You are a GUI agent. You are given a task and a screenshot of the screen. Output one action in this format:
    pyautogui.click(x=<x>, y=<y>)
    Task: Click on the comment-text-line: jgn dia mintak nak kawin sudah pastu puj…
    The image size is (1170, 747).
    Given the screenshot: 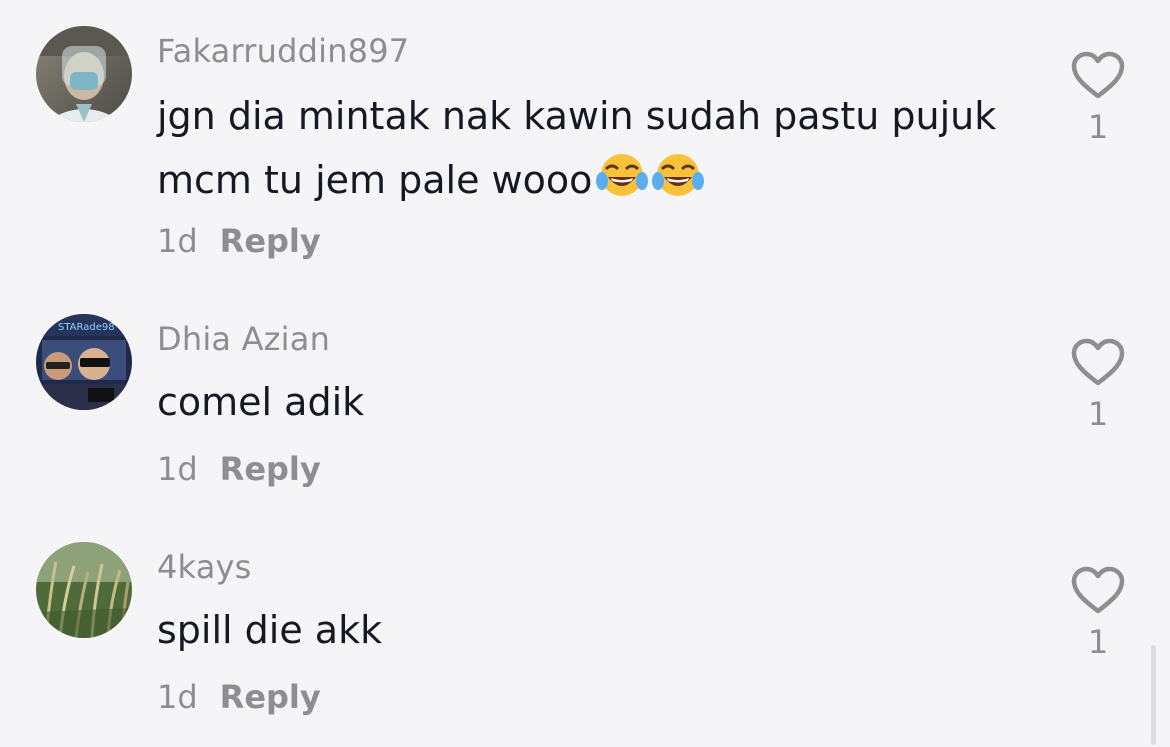 What is the action you would take?
    pyautogui.click(x=577, y=116)
    